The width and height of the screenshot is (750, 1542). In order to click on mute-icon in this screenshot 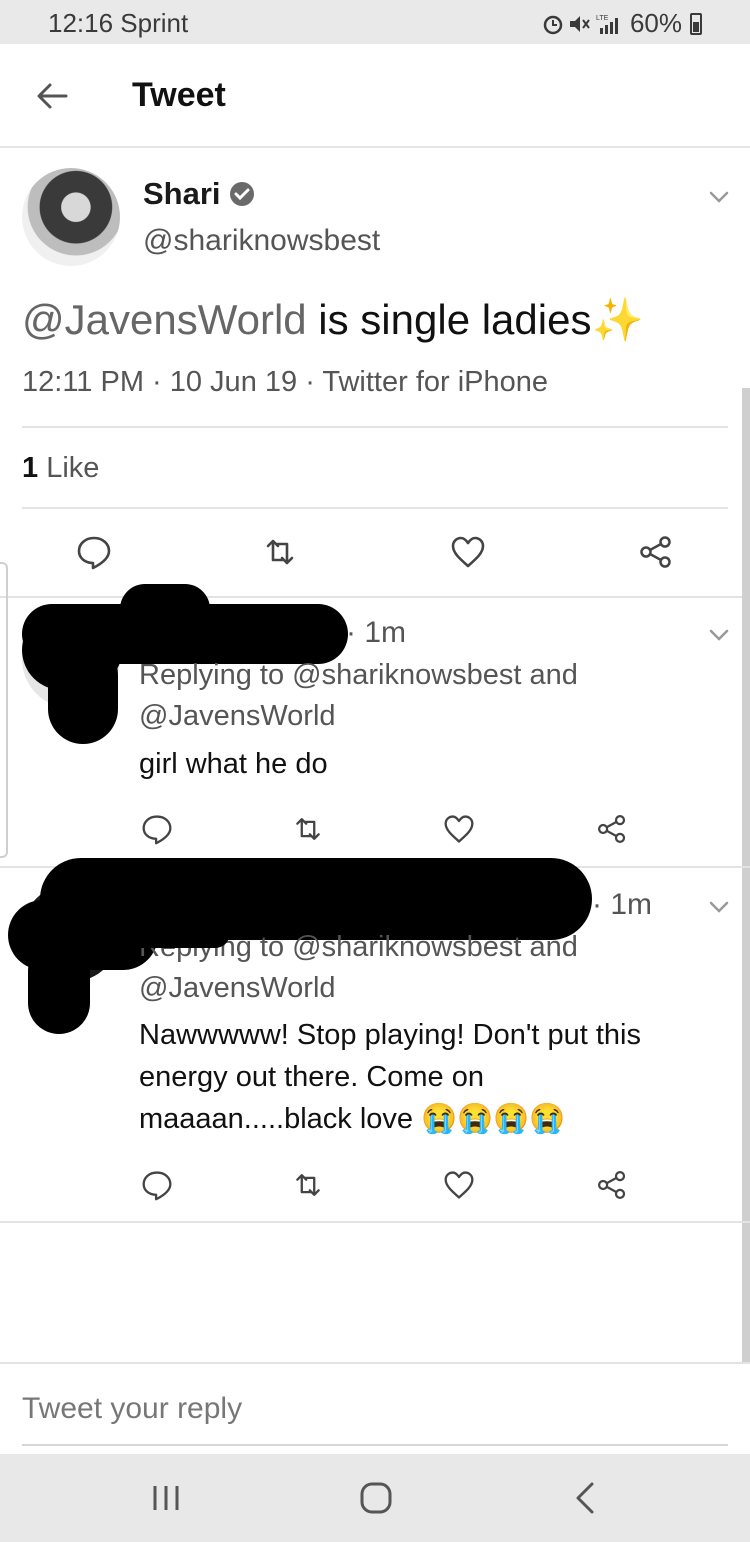, I will do `click(579, 23)`.